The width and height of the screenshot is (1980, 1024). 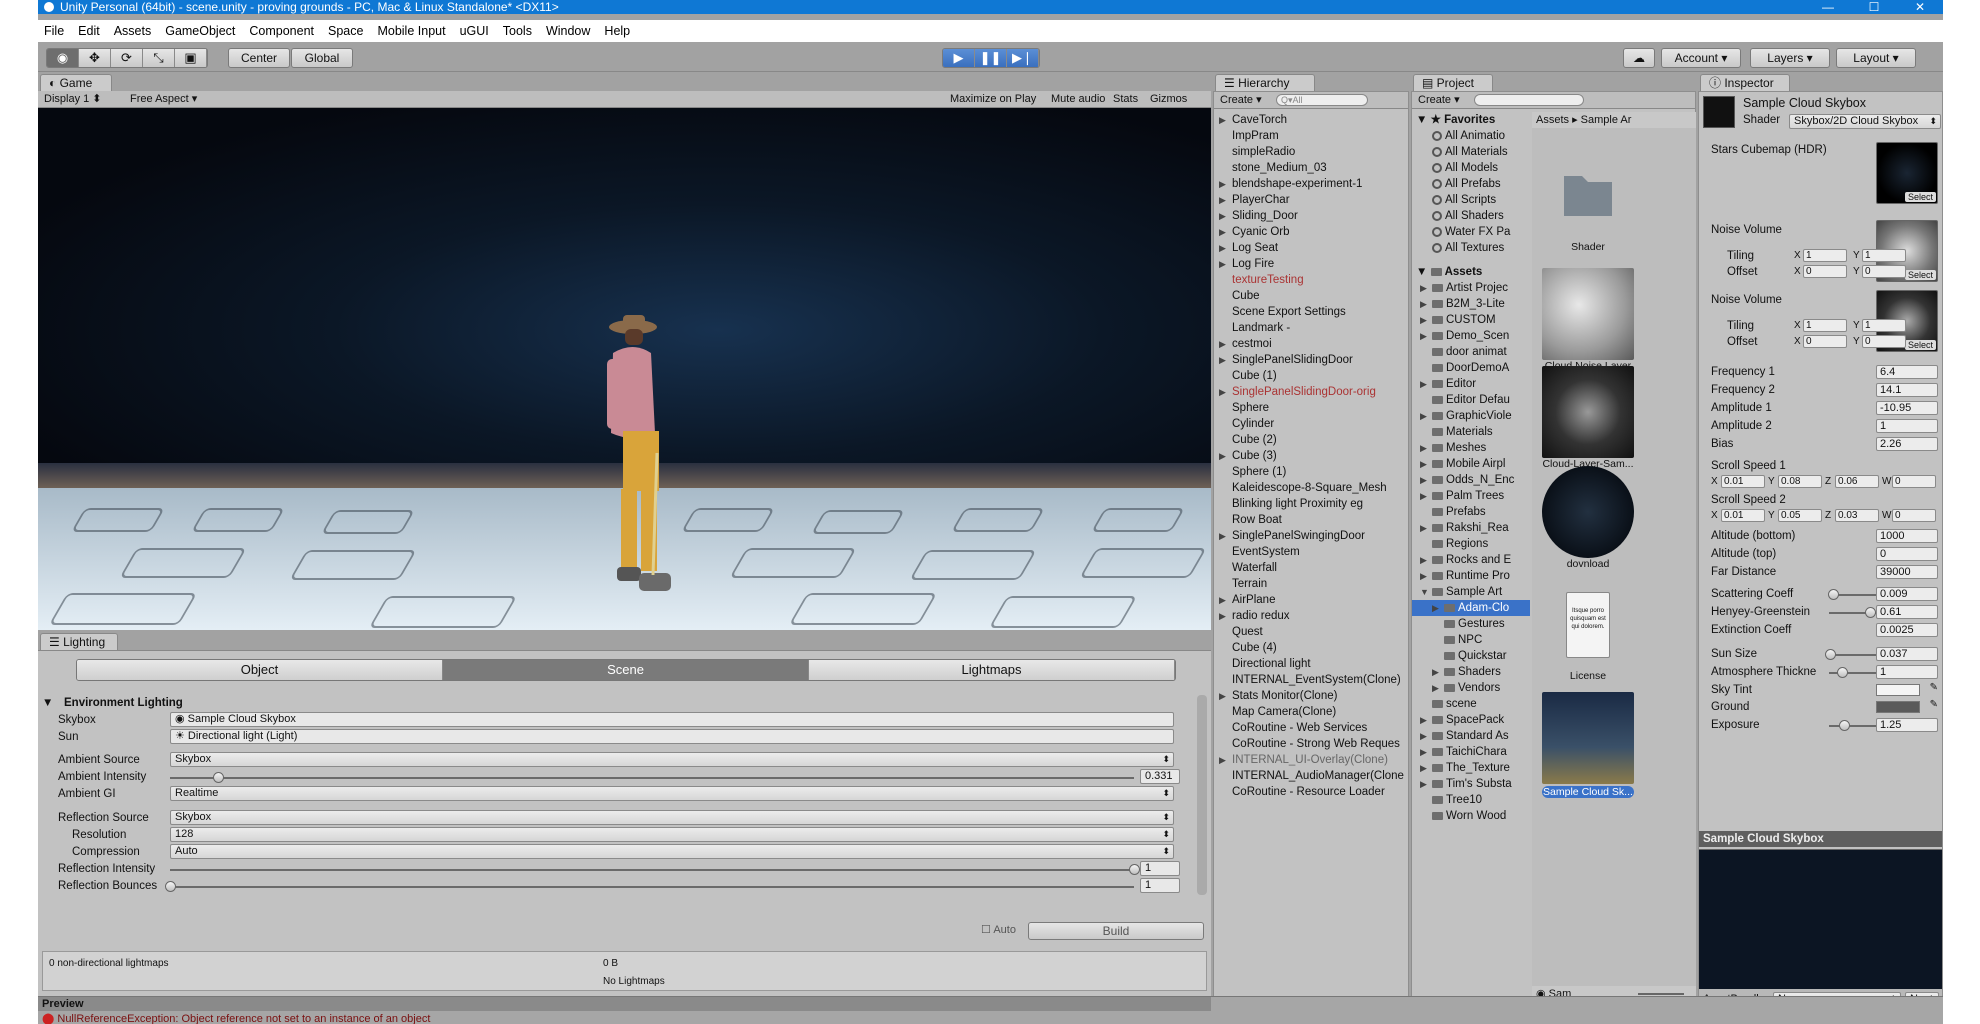 What do you see at coordinates (1471, 120) in the screenshot?
I see `favorites-header: ▼ ★ Favorites` at bounding box center [1471, 120].